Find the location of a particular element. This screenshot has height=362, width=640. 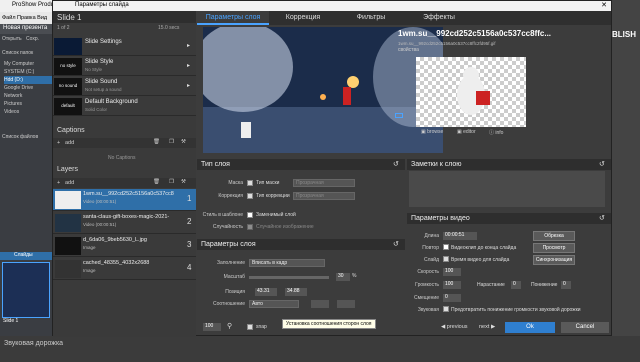

tab-layer-settings: Параметры слоя is located at coordinates (233, 18).